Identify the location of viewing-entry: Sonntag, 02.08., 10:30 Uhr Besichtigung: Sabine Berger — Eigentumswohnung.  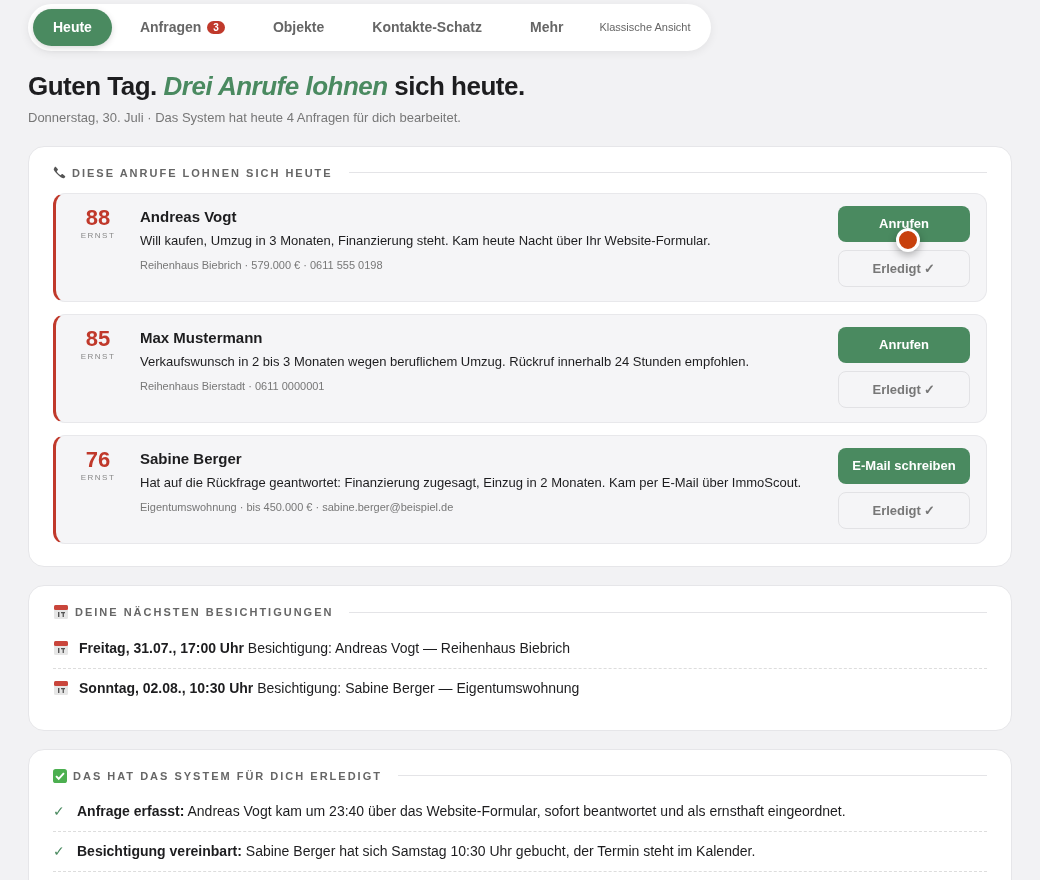
(329, 688).